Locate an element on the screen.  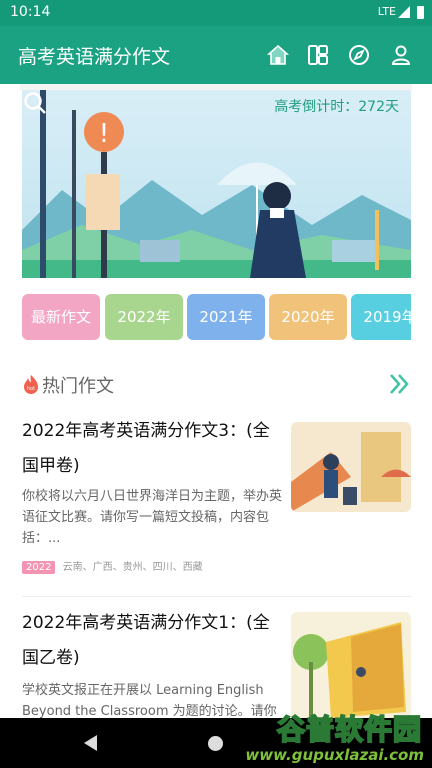
article-tags: 2022 云南、广西、贵州、四川、西藏 is located at coordinates (112, 566).